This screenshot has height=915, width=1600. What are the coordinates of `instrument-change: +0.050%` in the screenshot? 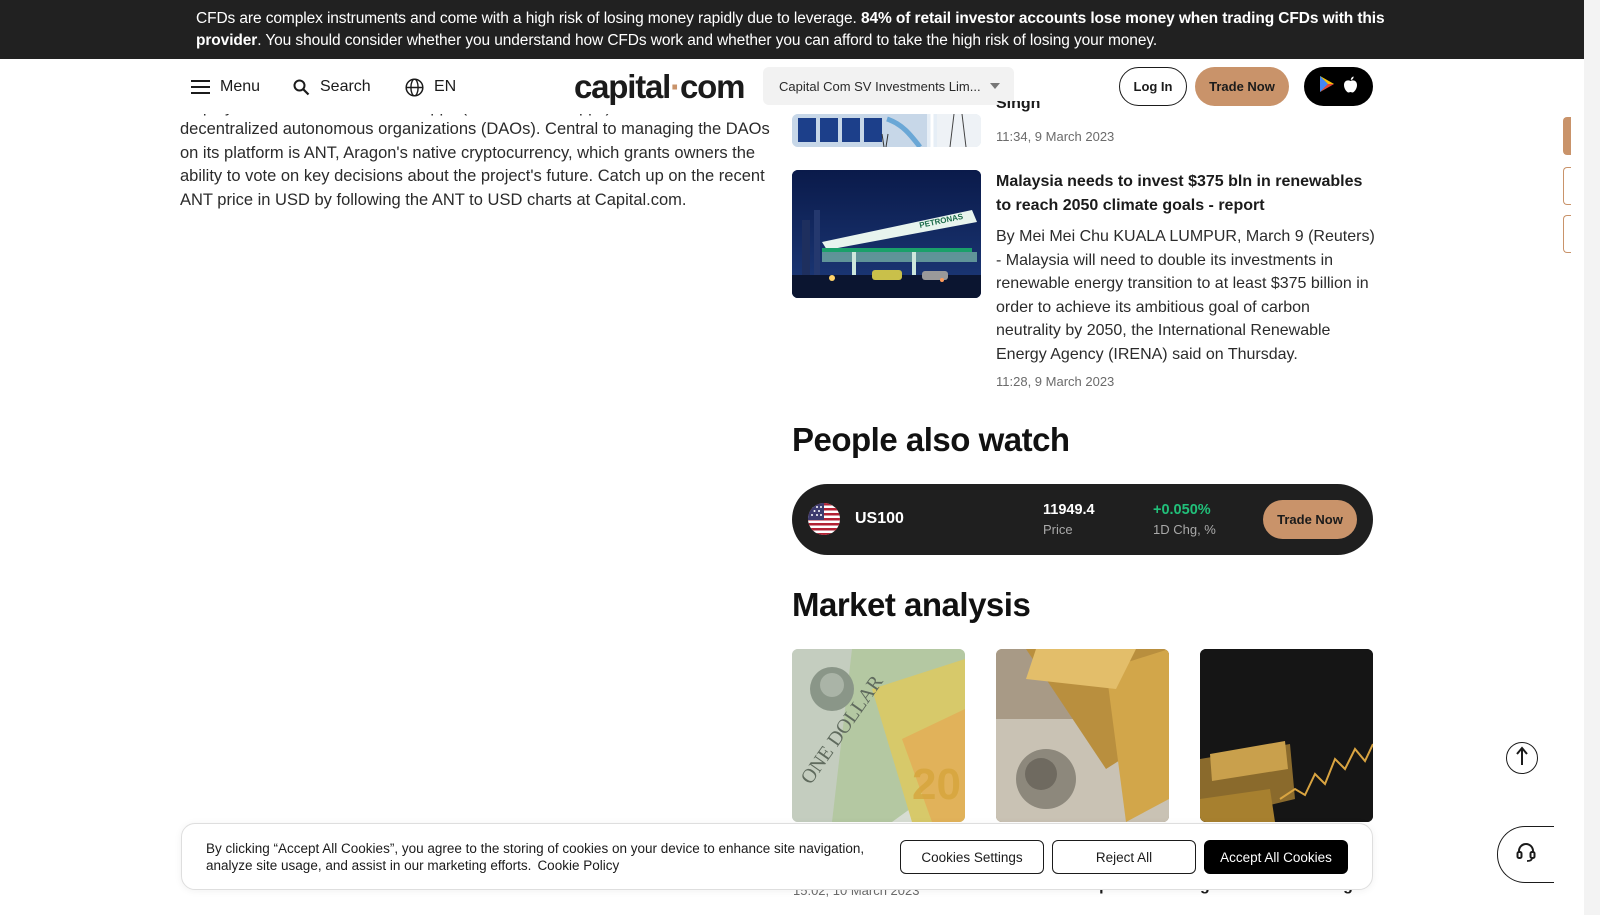 It's located at (1182, 510).